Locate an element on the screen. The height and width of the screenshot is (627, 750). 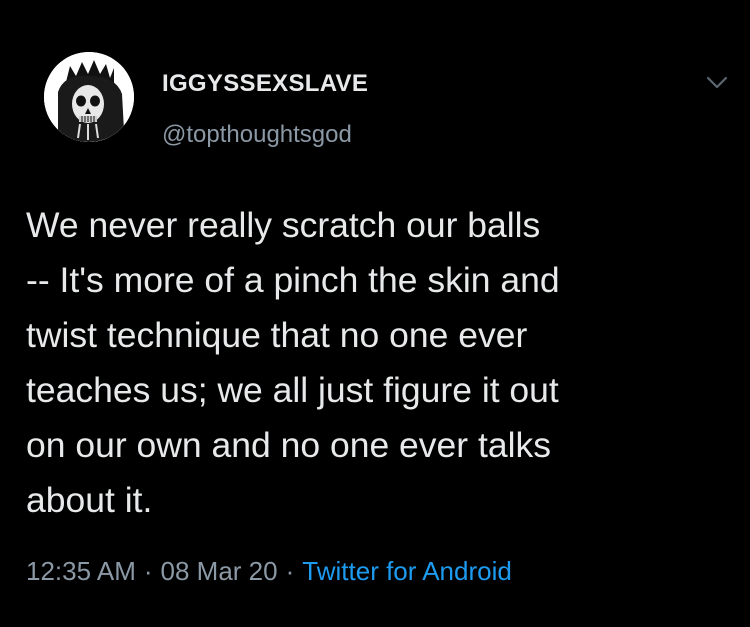
avatar is located at coordinates (89, 97).